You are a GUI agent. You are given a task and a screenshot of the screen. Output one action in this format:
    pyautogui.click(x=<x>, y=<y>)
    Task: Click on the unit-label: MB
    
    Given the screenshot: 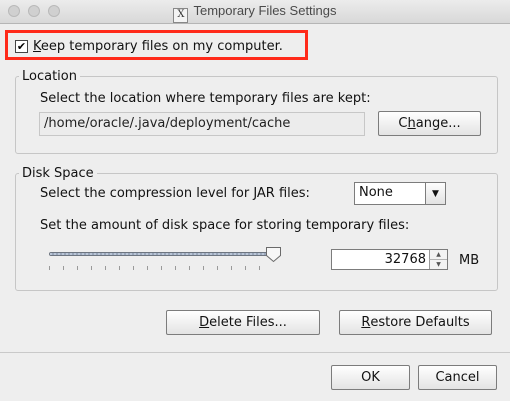 What is the action you would take?
    pyautogui.click(x=469, y=260)
    